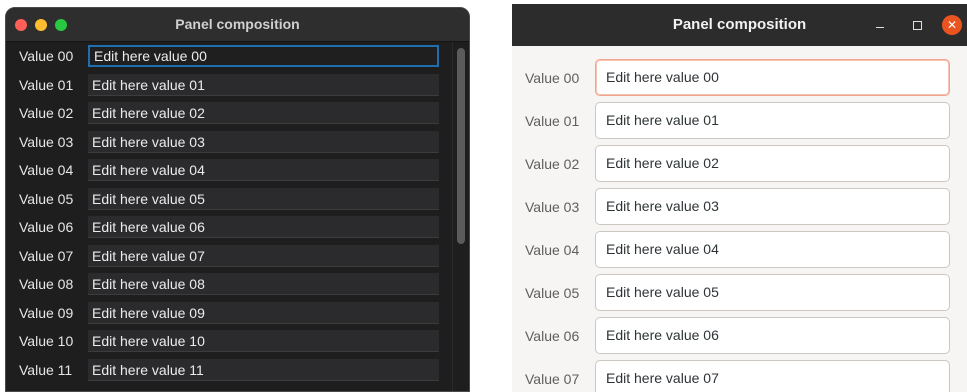  What do you see at coordinates (46, 369) in the screenshot?
I see `field-label: Value 11` at bounding box center [46, 369].